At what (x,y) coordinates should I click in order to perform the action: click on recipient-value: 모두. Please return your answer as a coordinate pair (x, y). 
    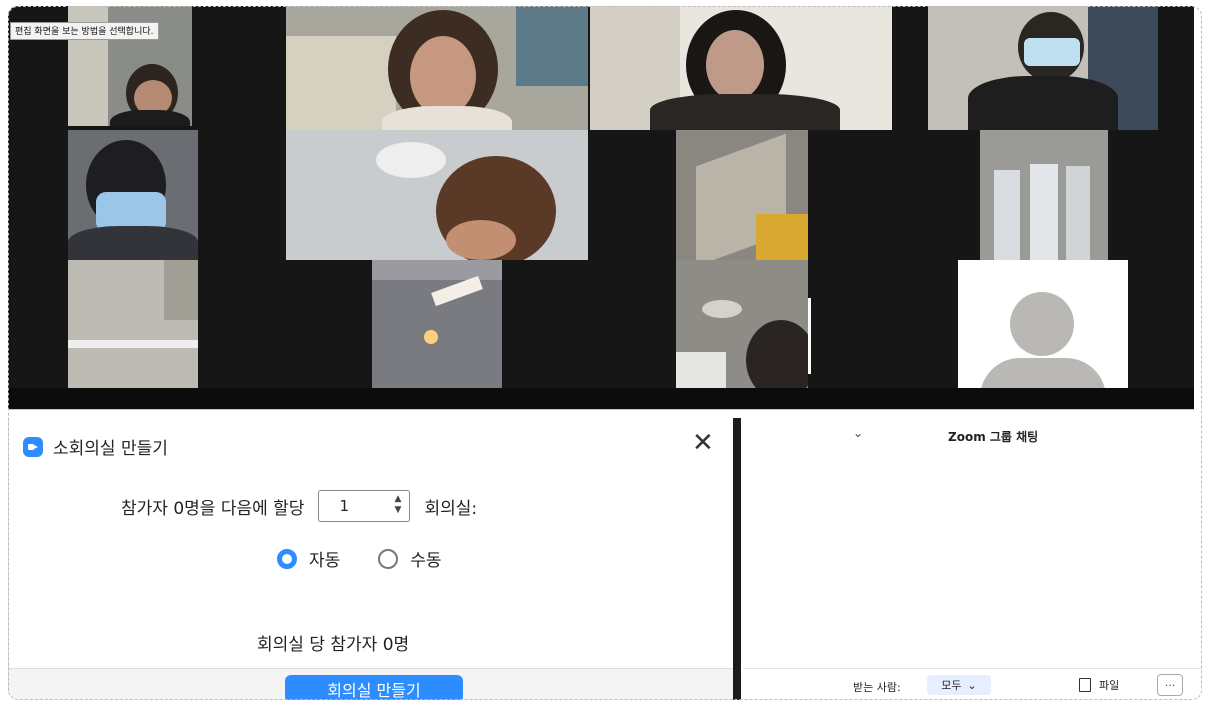
    Looking at the image, I should click on (951, 685).